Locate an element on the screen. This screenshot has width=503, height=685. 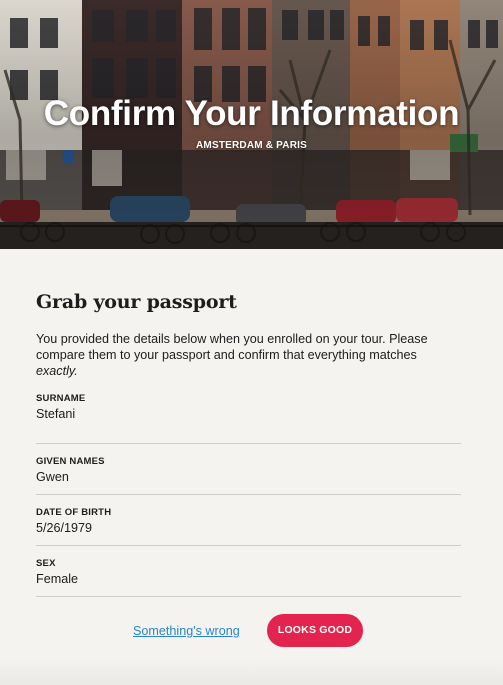
tour-destination: AMSTERDAM & PARIS is located at coordinates (251, 145).